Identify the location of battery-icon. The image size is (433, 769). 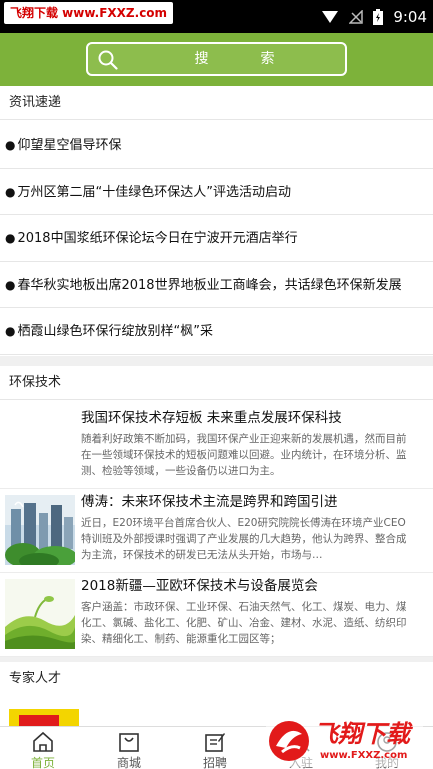
(378, 16).